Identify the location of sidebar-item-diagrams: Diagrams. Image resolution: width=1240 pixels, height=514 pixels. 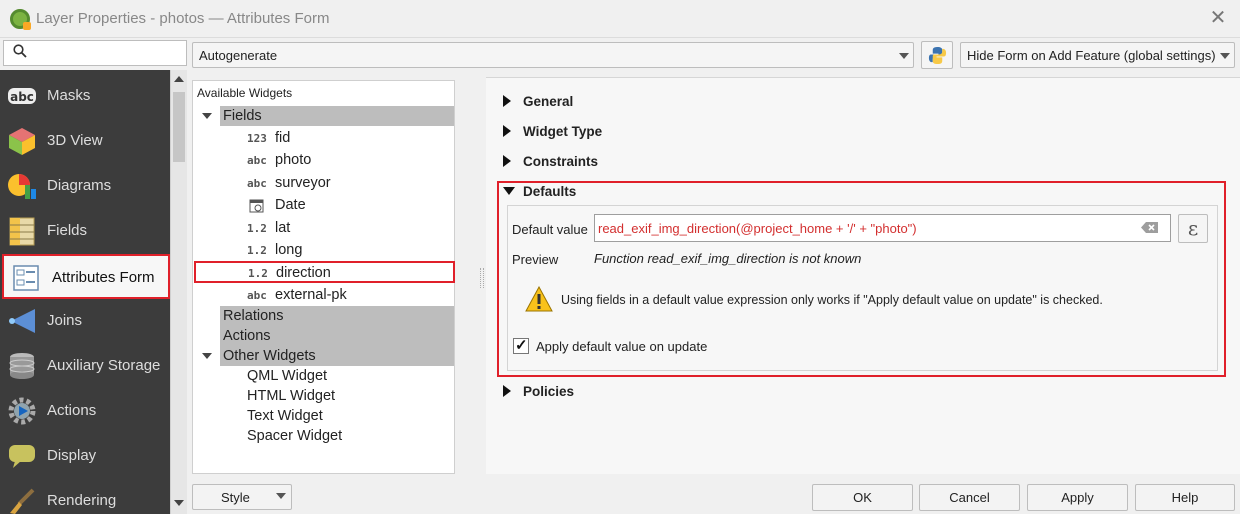
(85, 186).